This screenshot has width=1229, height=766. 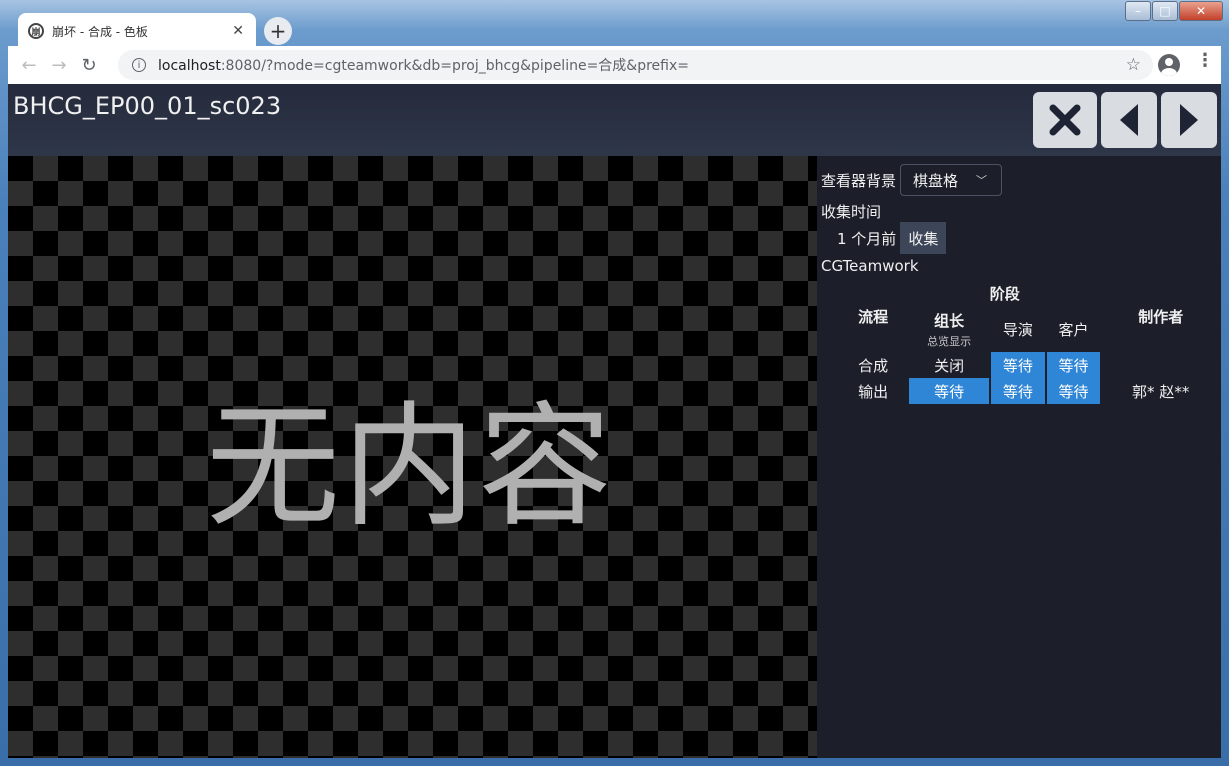 What do you see at coordinates (278, 31) in the screenshot?
I see `new-tab-button: +` at bounding box center [278, 31].